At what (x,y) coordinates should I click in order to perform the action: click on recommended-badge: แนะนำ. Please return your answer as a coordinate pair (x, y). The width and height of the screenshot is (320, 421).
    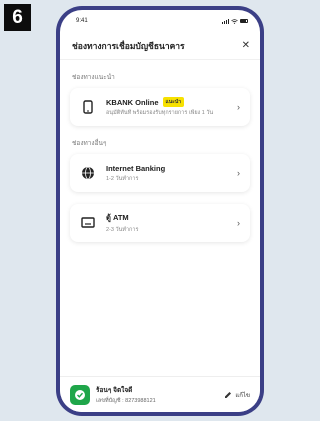
    Looking at the image, I should click on (173, 102).